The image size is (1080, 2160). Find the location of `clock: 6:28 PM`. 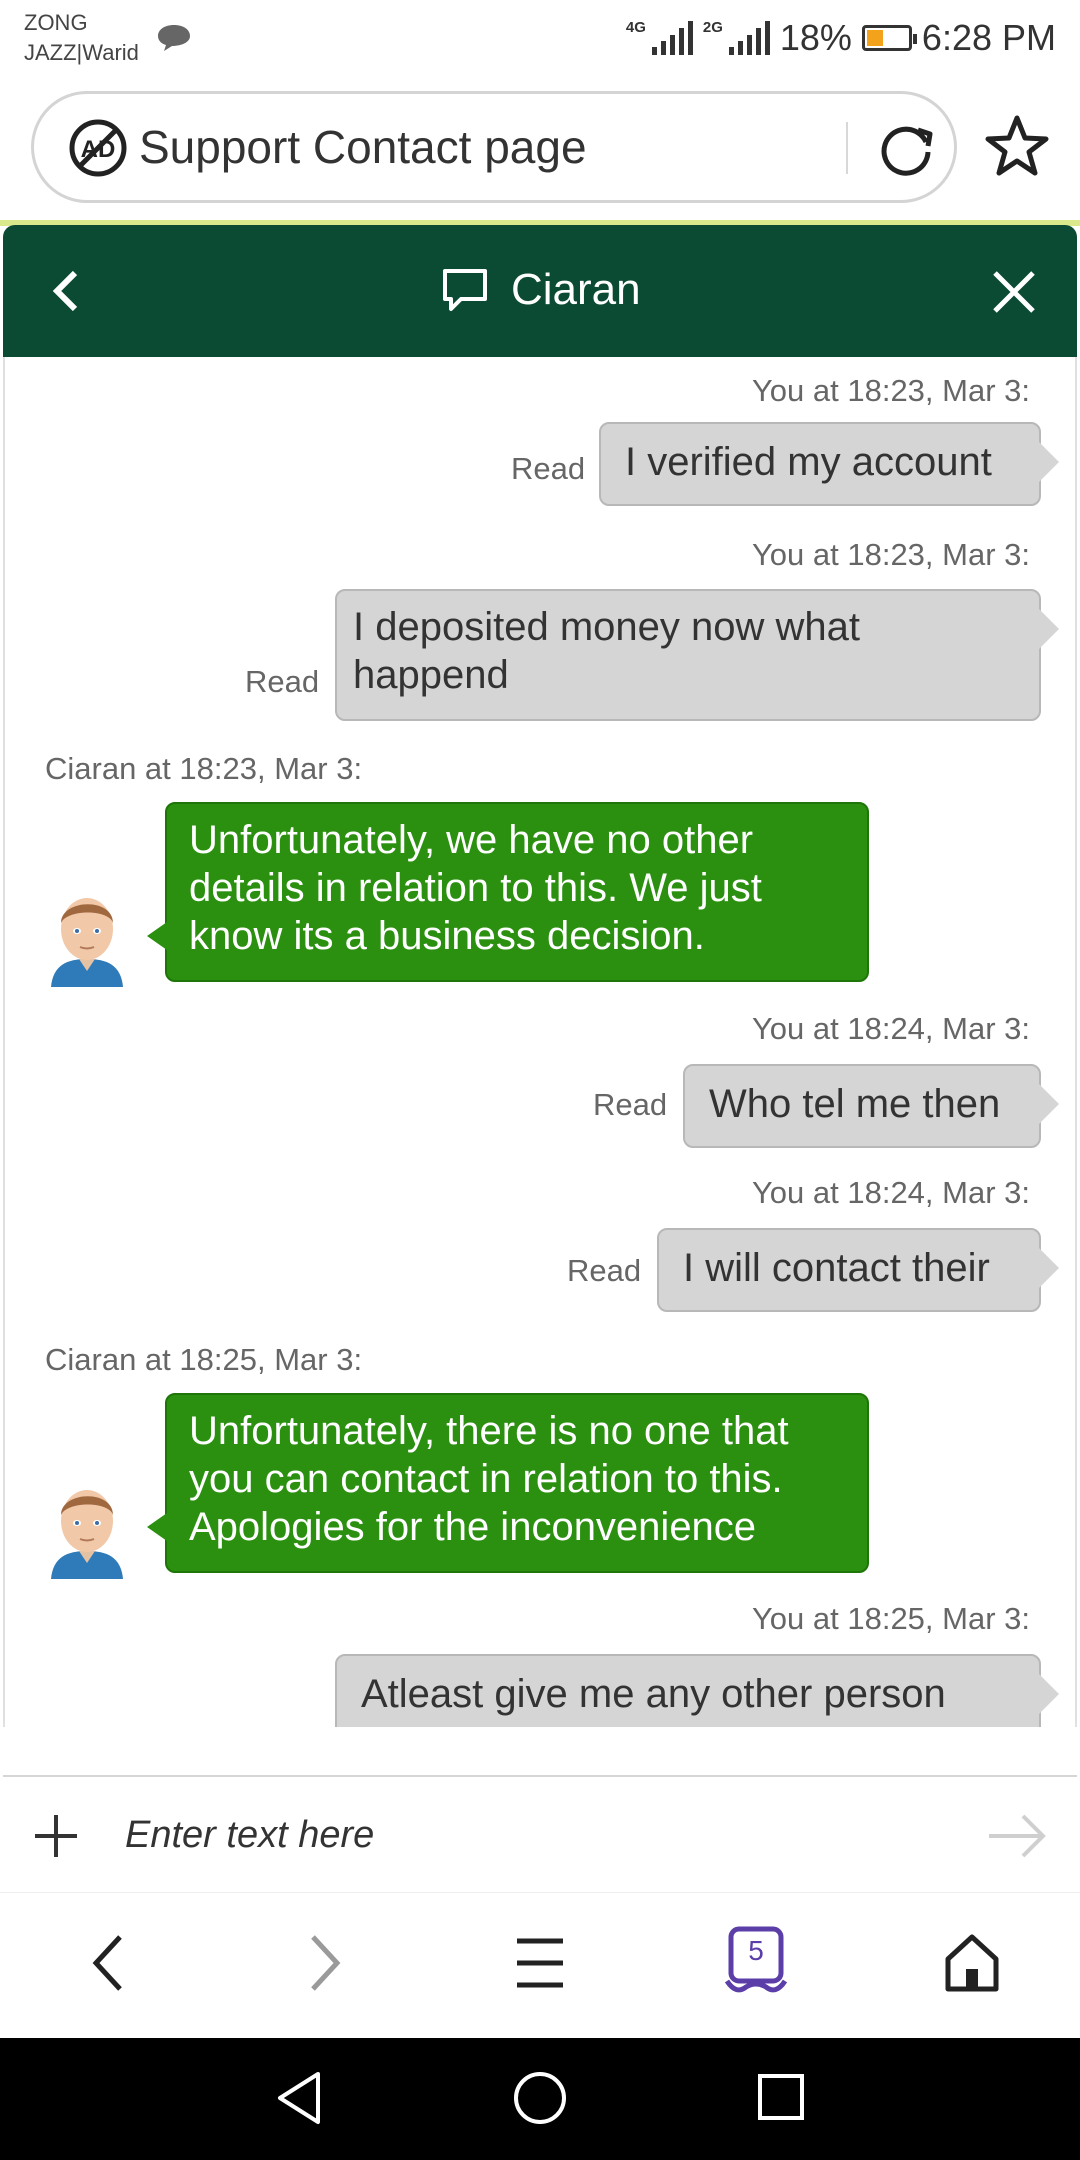

clock: 6:28 PM is located at coordinates (988, 37).